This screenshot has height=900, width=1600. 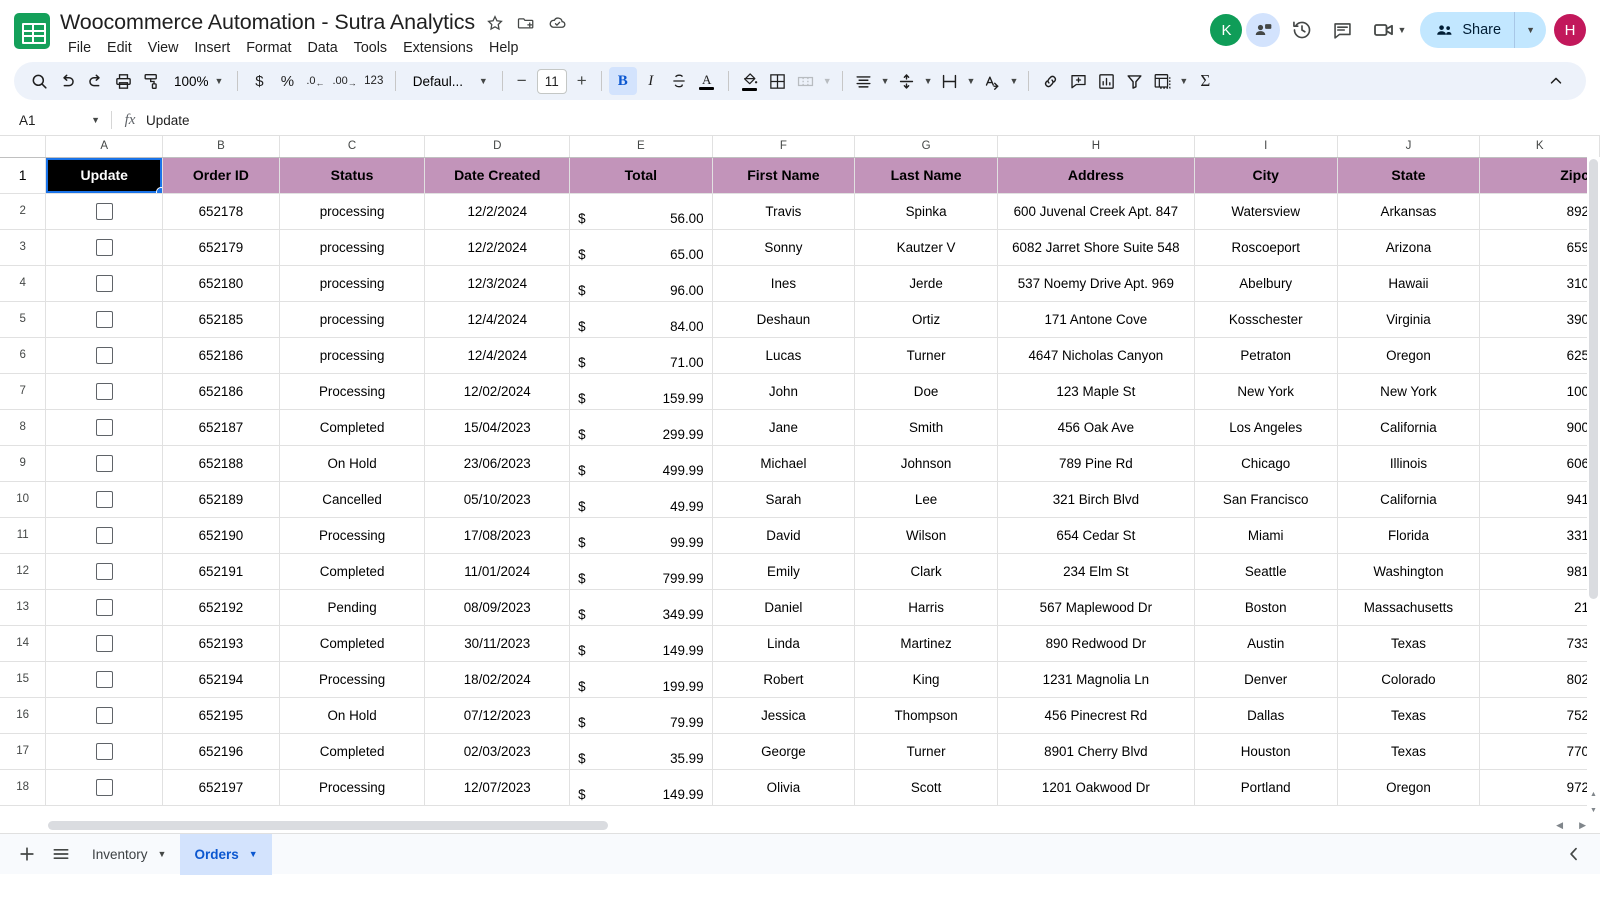 I want to click on cell-zipcode-11: 331, so click(x=1539, y=535).